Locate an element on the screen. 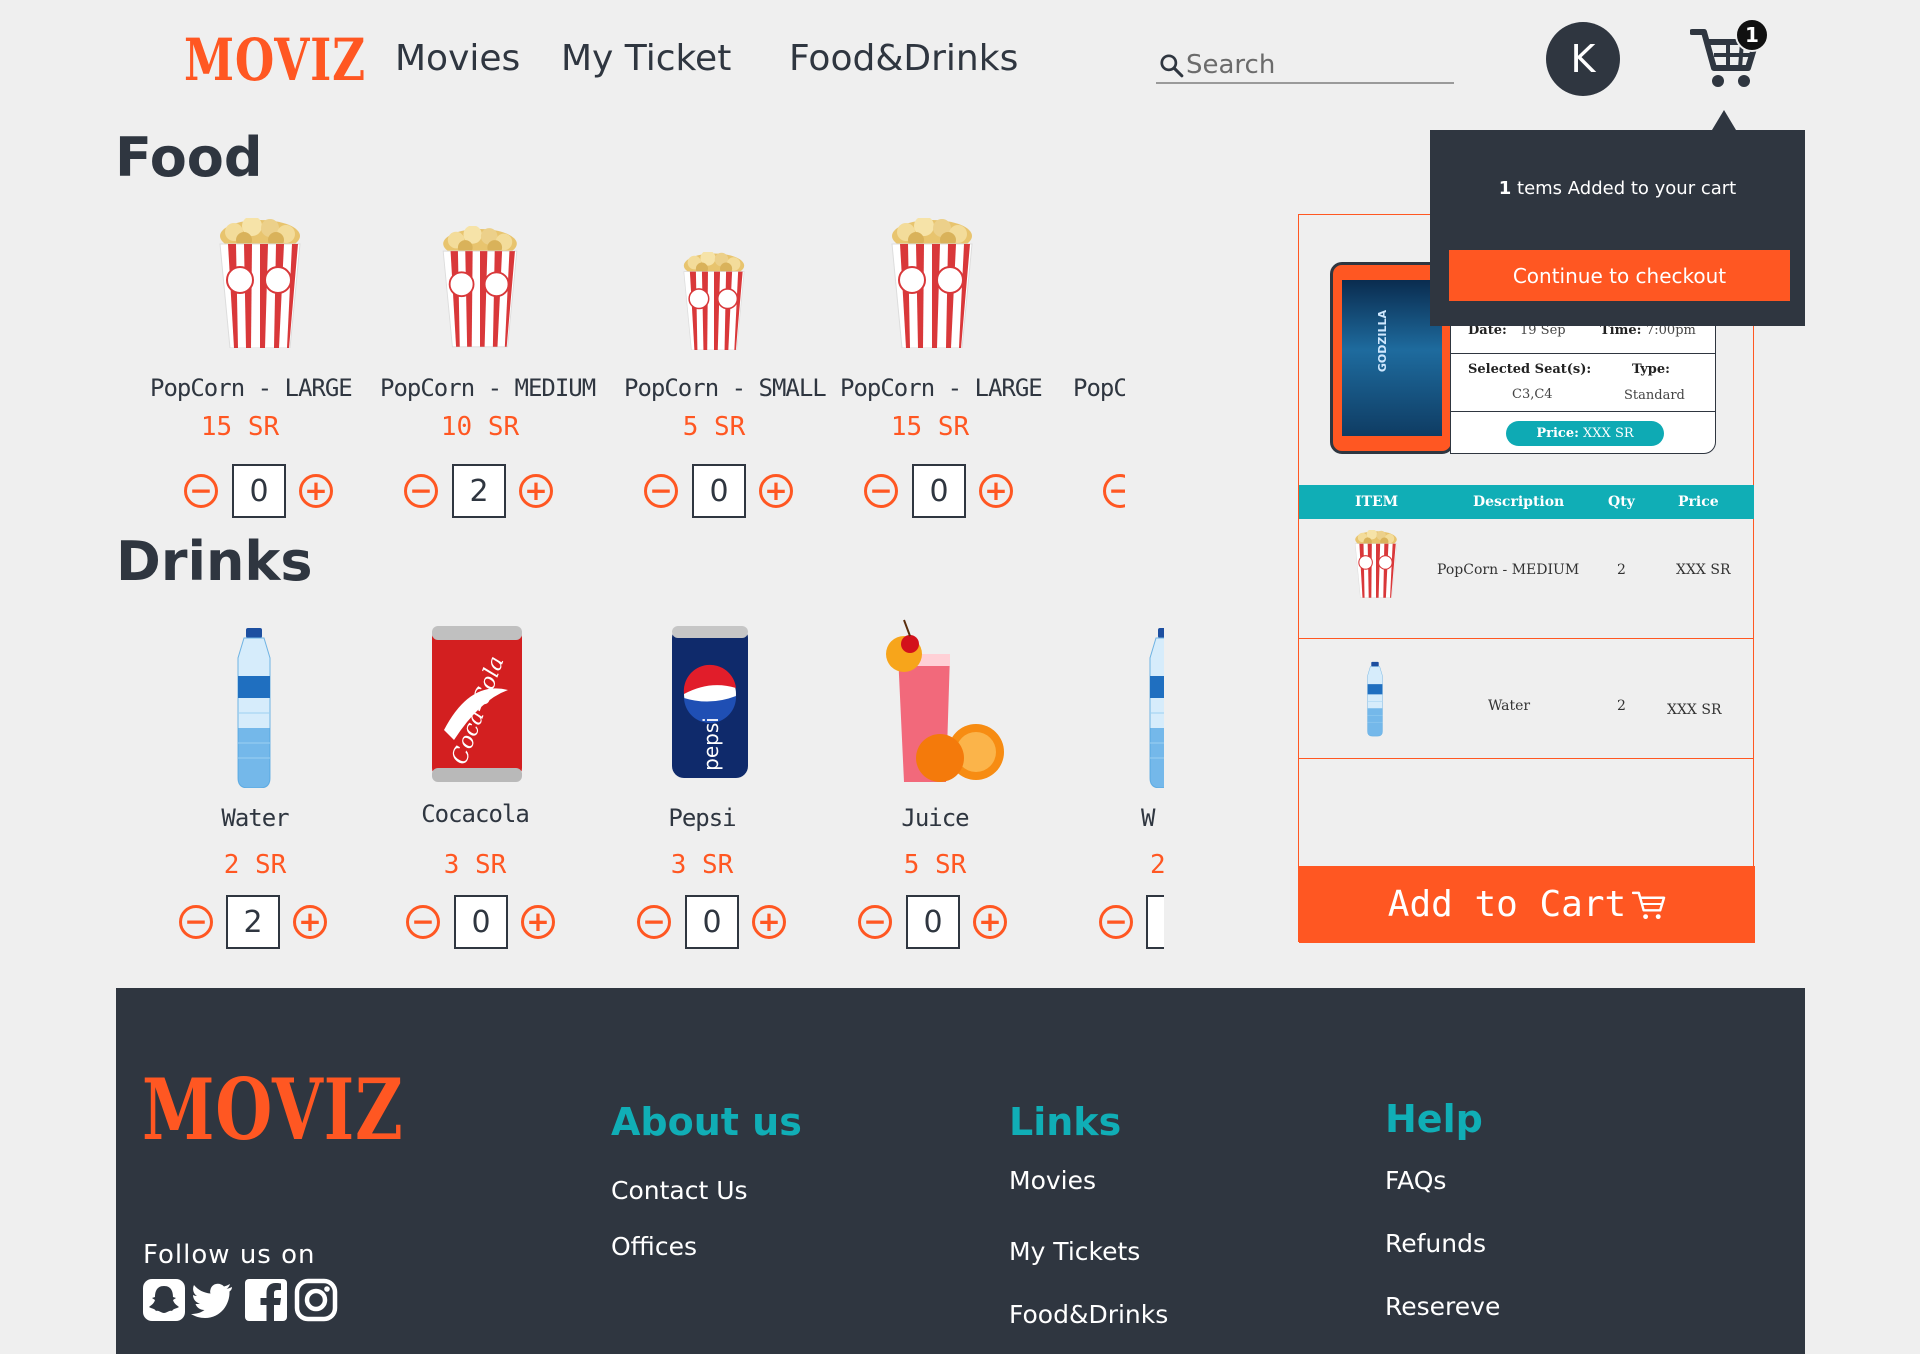 The image size is (1920, 1354). popup-arrow is located at coordinates (1724, 120).